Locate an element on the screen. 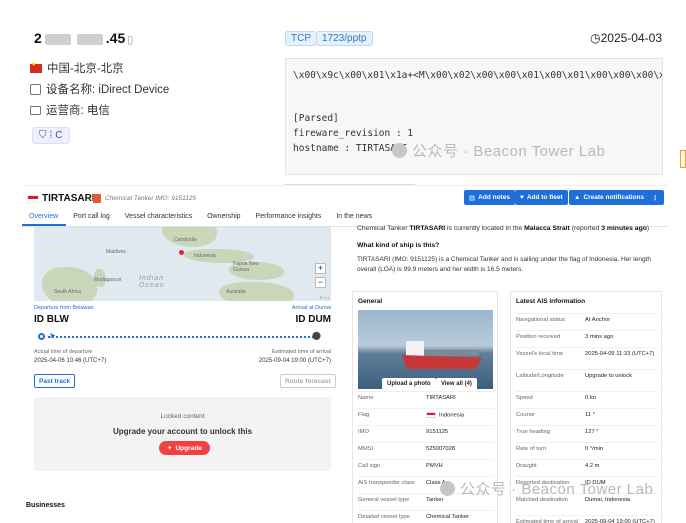 Image resolution: width=686 pixels, height=523 pixels. general-value: 9151125 is located at coordinates (437, 432).